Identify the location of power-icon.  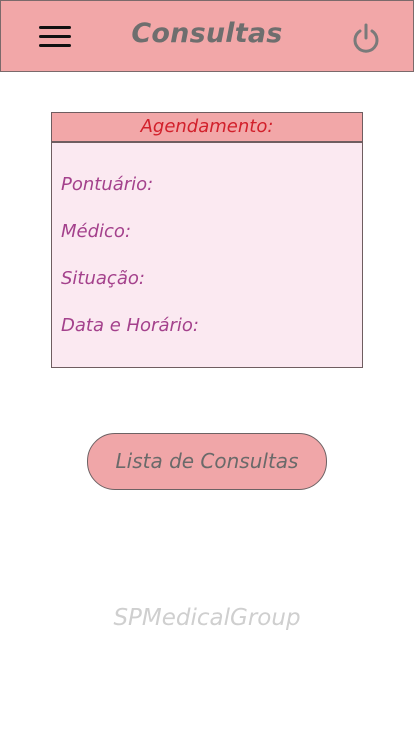
(366, 38).